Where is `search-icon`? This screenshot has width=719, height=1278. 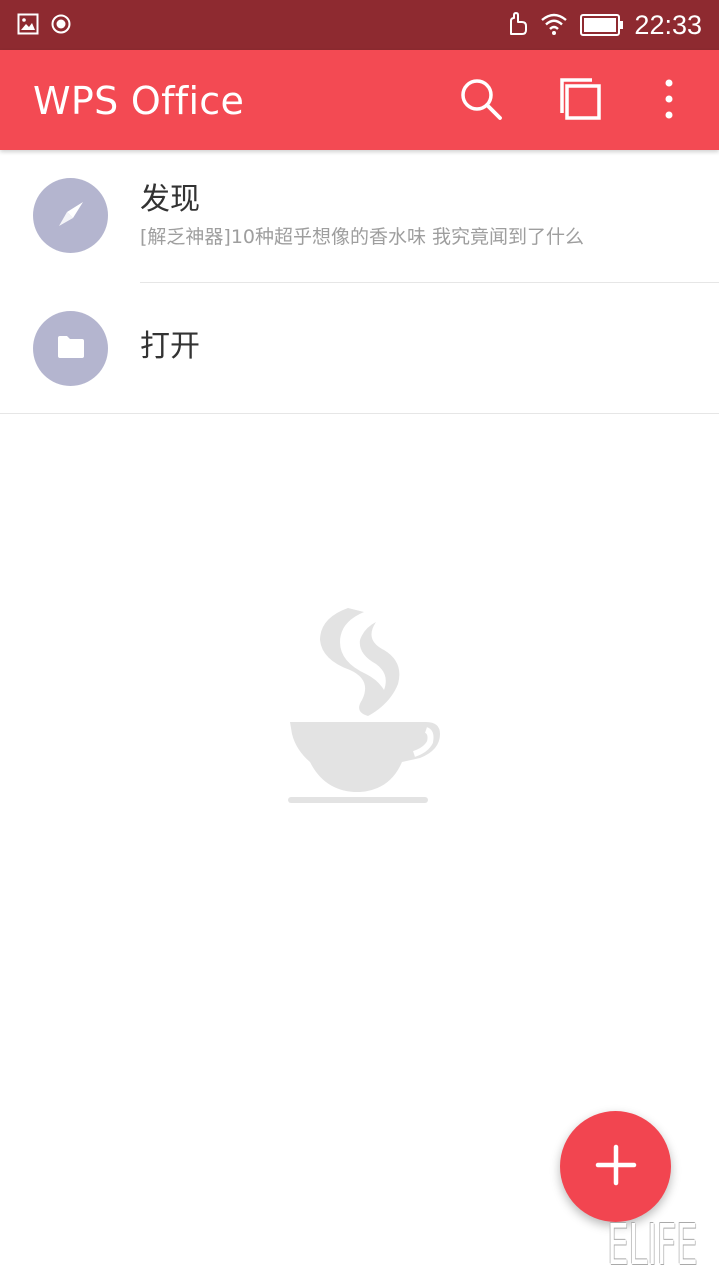 search-icon is located at coordinates (481, 101).